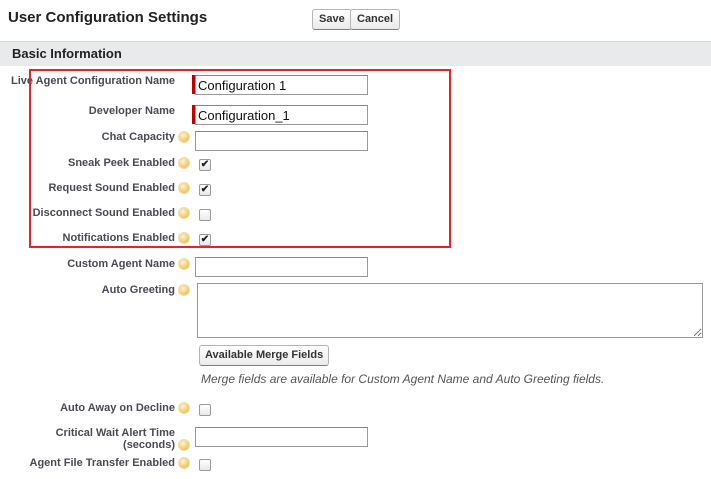 The width and height of the screenshot is (711, 479). I want to click on auto-greeting-label: Auto Greeting, so click(138, 290).